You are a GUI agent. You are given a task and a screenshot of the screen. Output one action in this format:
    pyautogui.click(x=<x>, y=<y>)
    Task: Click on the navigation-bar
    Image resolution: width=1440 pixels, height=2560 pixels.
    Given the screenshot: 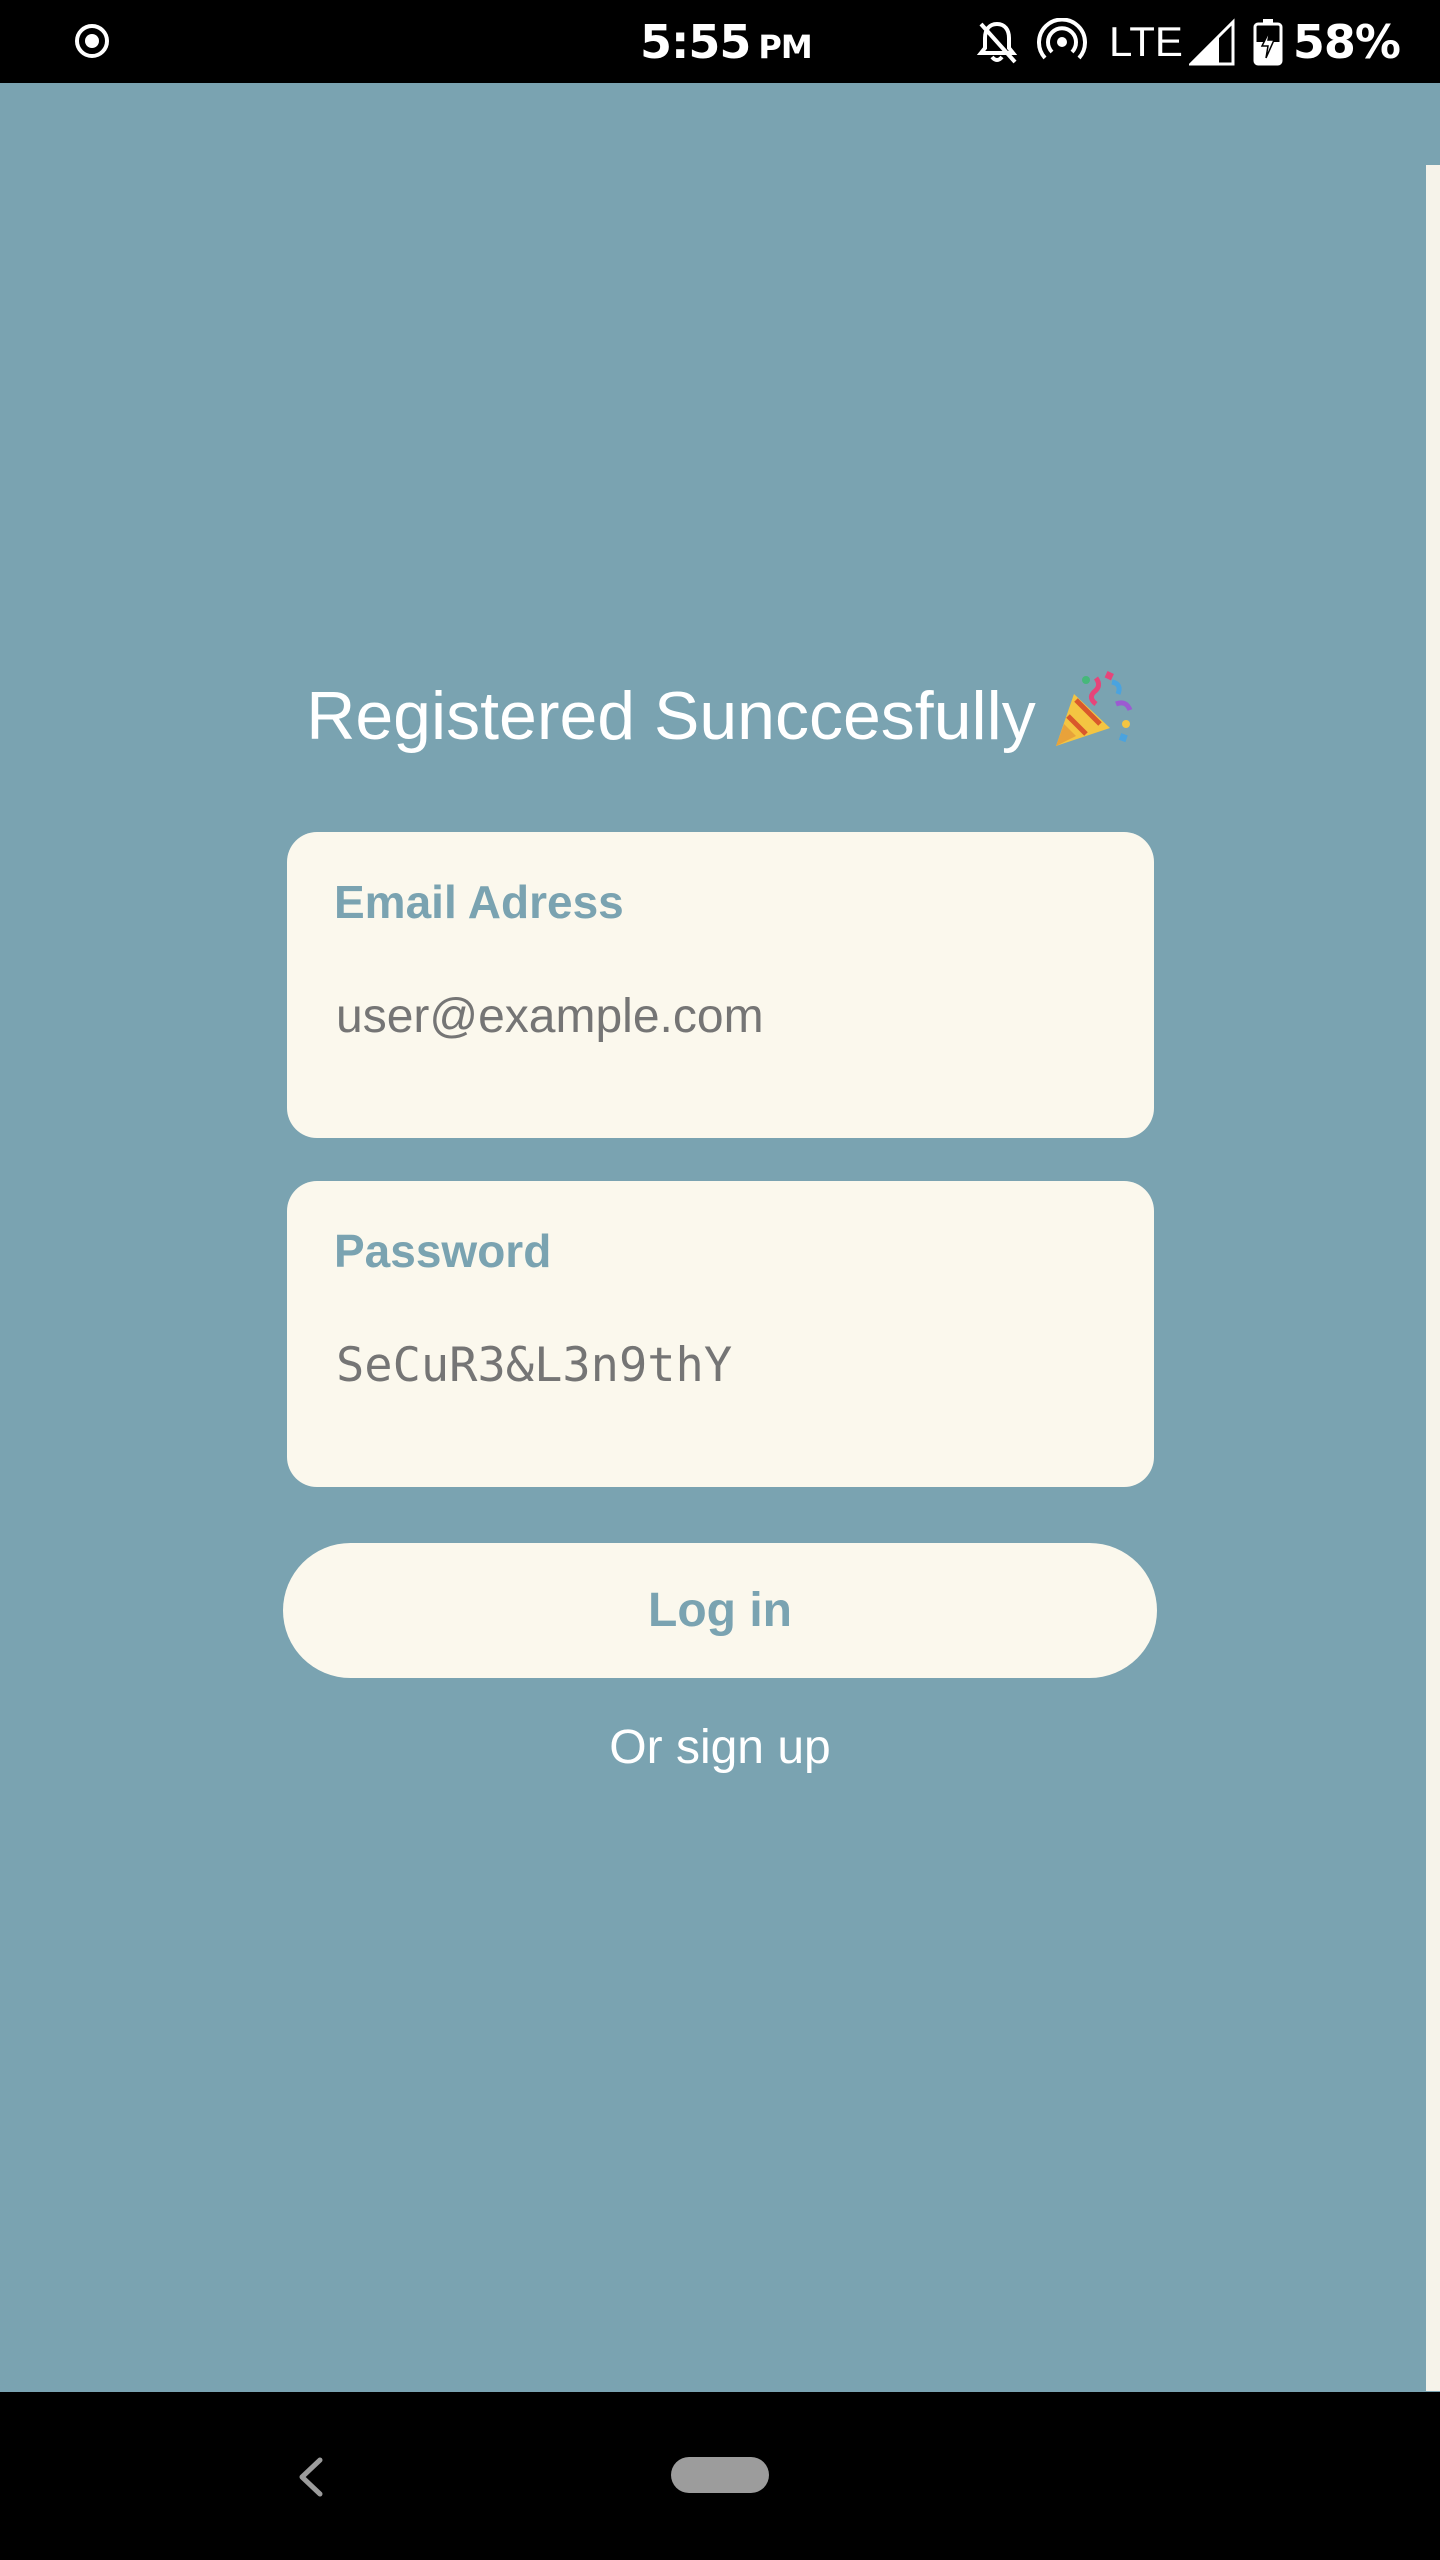 What is the action you would take?
    pyautogui.click(x=720, y=2476)
    